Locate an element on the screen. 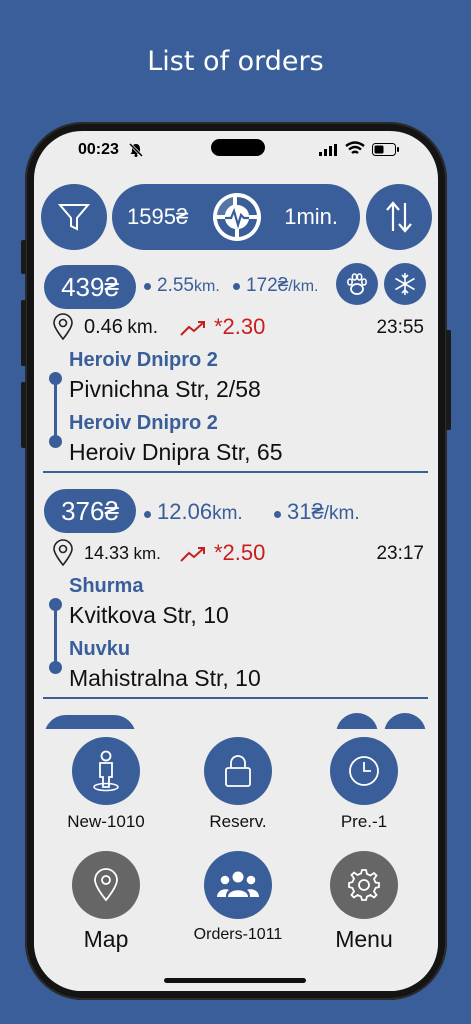 Image resolution: width=471 pixels, height=1024 pixels. volume-up-button is located at coordinates (23, 333).